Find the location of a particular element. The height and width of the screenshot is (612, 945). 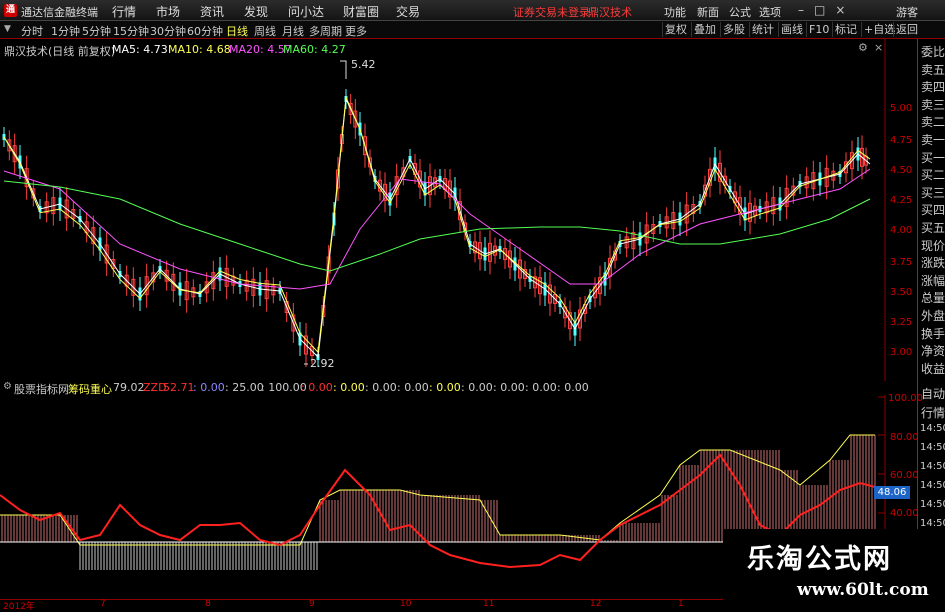

tab-1min: 1分钟 is located at coordinates (65, 31).